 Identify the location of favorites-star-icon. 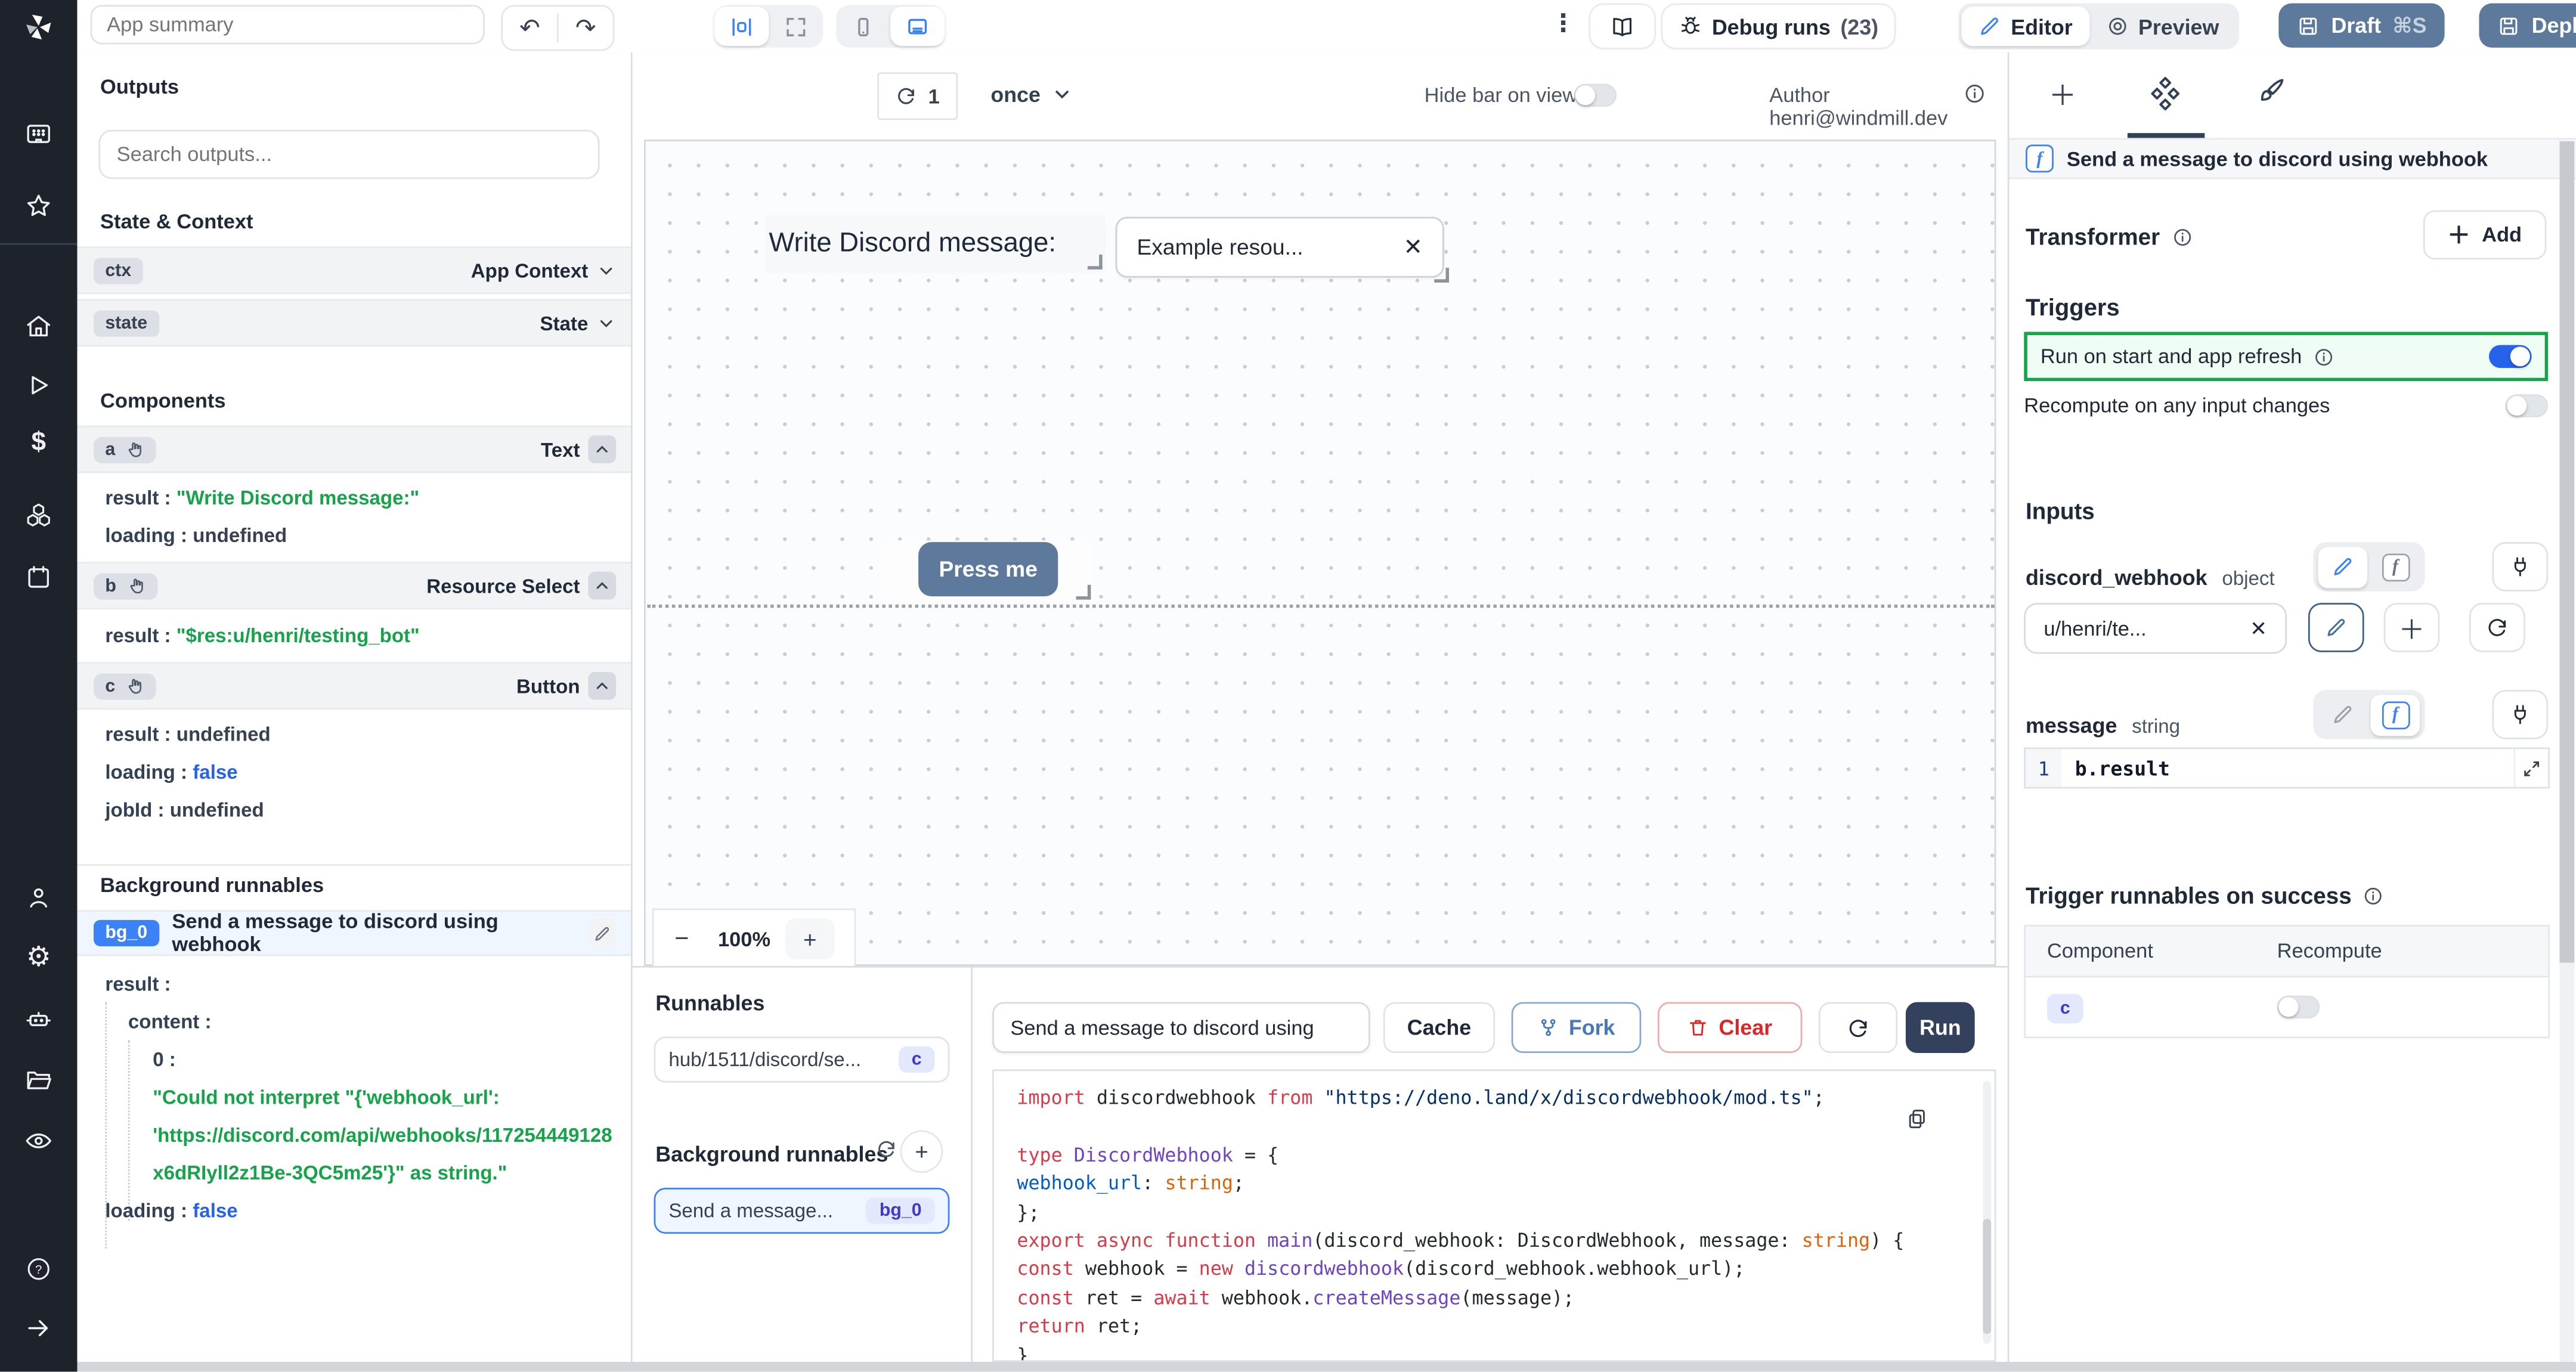
(38, 206).